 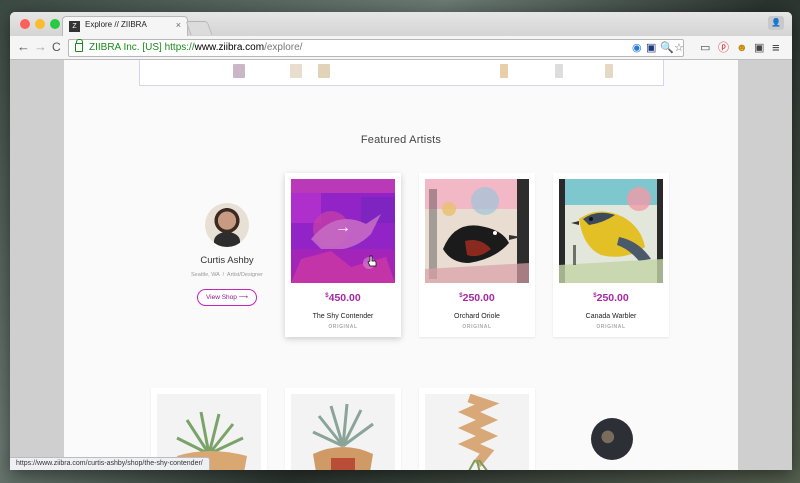 What do you see at coordinates (125, 47) in the screenshot?
I see `ev-certificate-label: ZIIBRA Inc. [US]` at bounding box center [125, 47].